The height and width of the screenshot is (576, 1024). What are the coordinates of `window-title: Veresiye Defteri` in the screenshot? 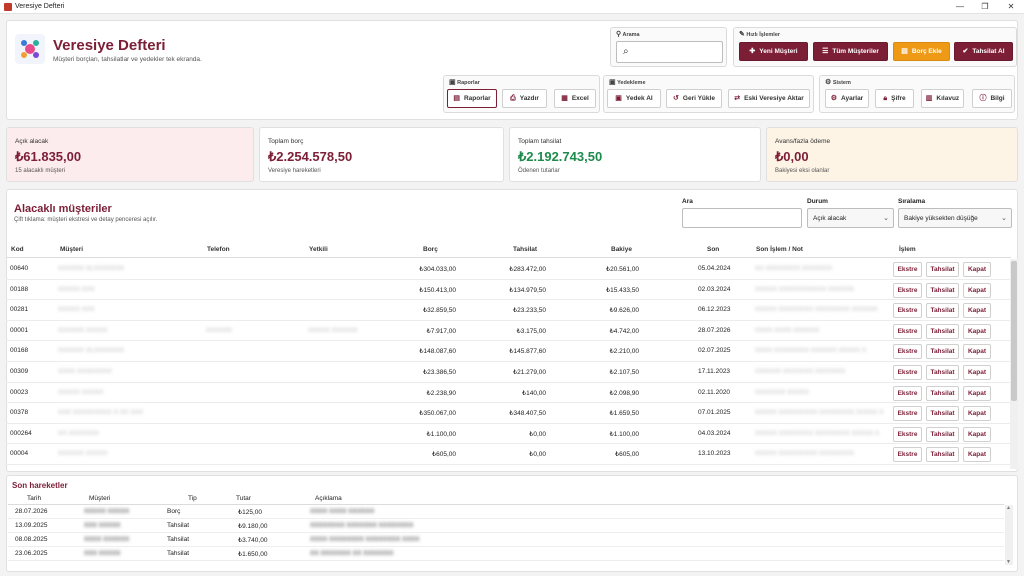 It's located at (40, 6).